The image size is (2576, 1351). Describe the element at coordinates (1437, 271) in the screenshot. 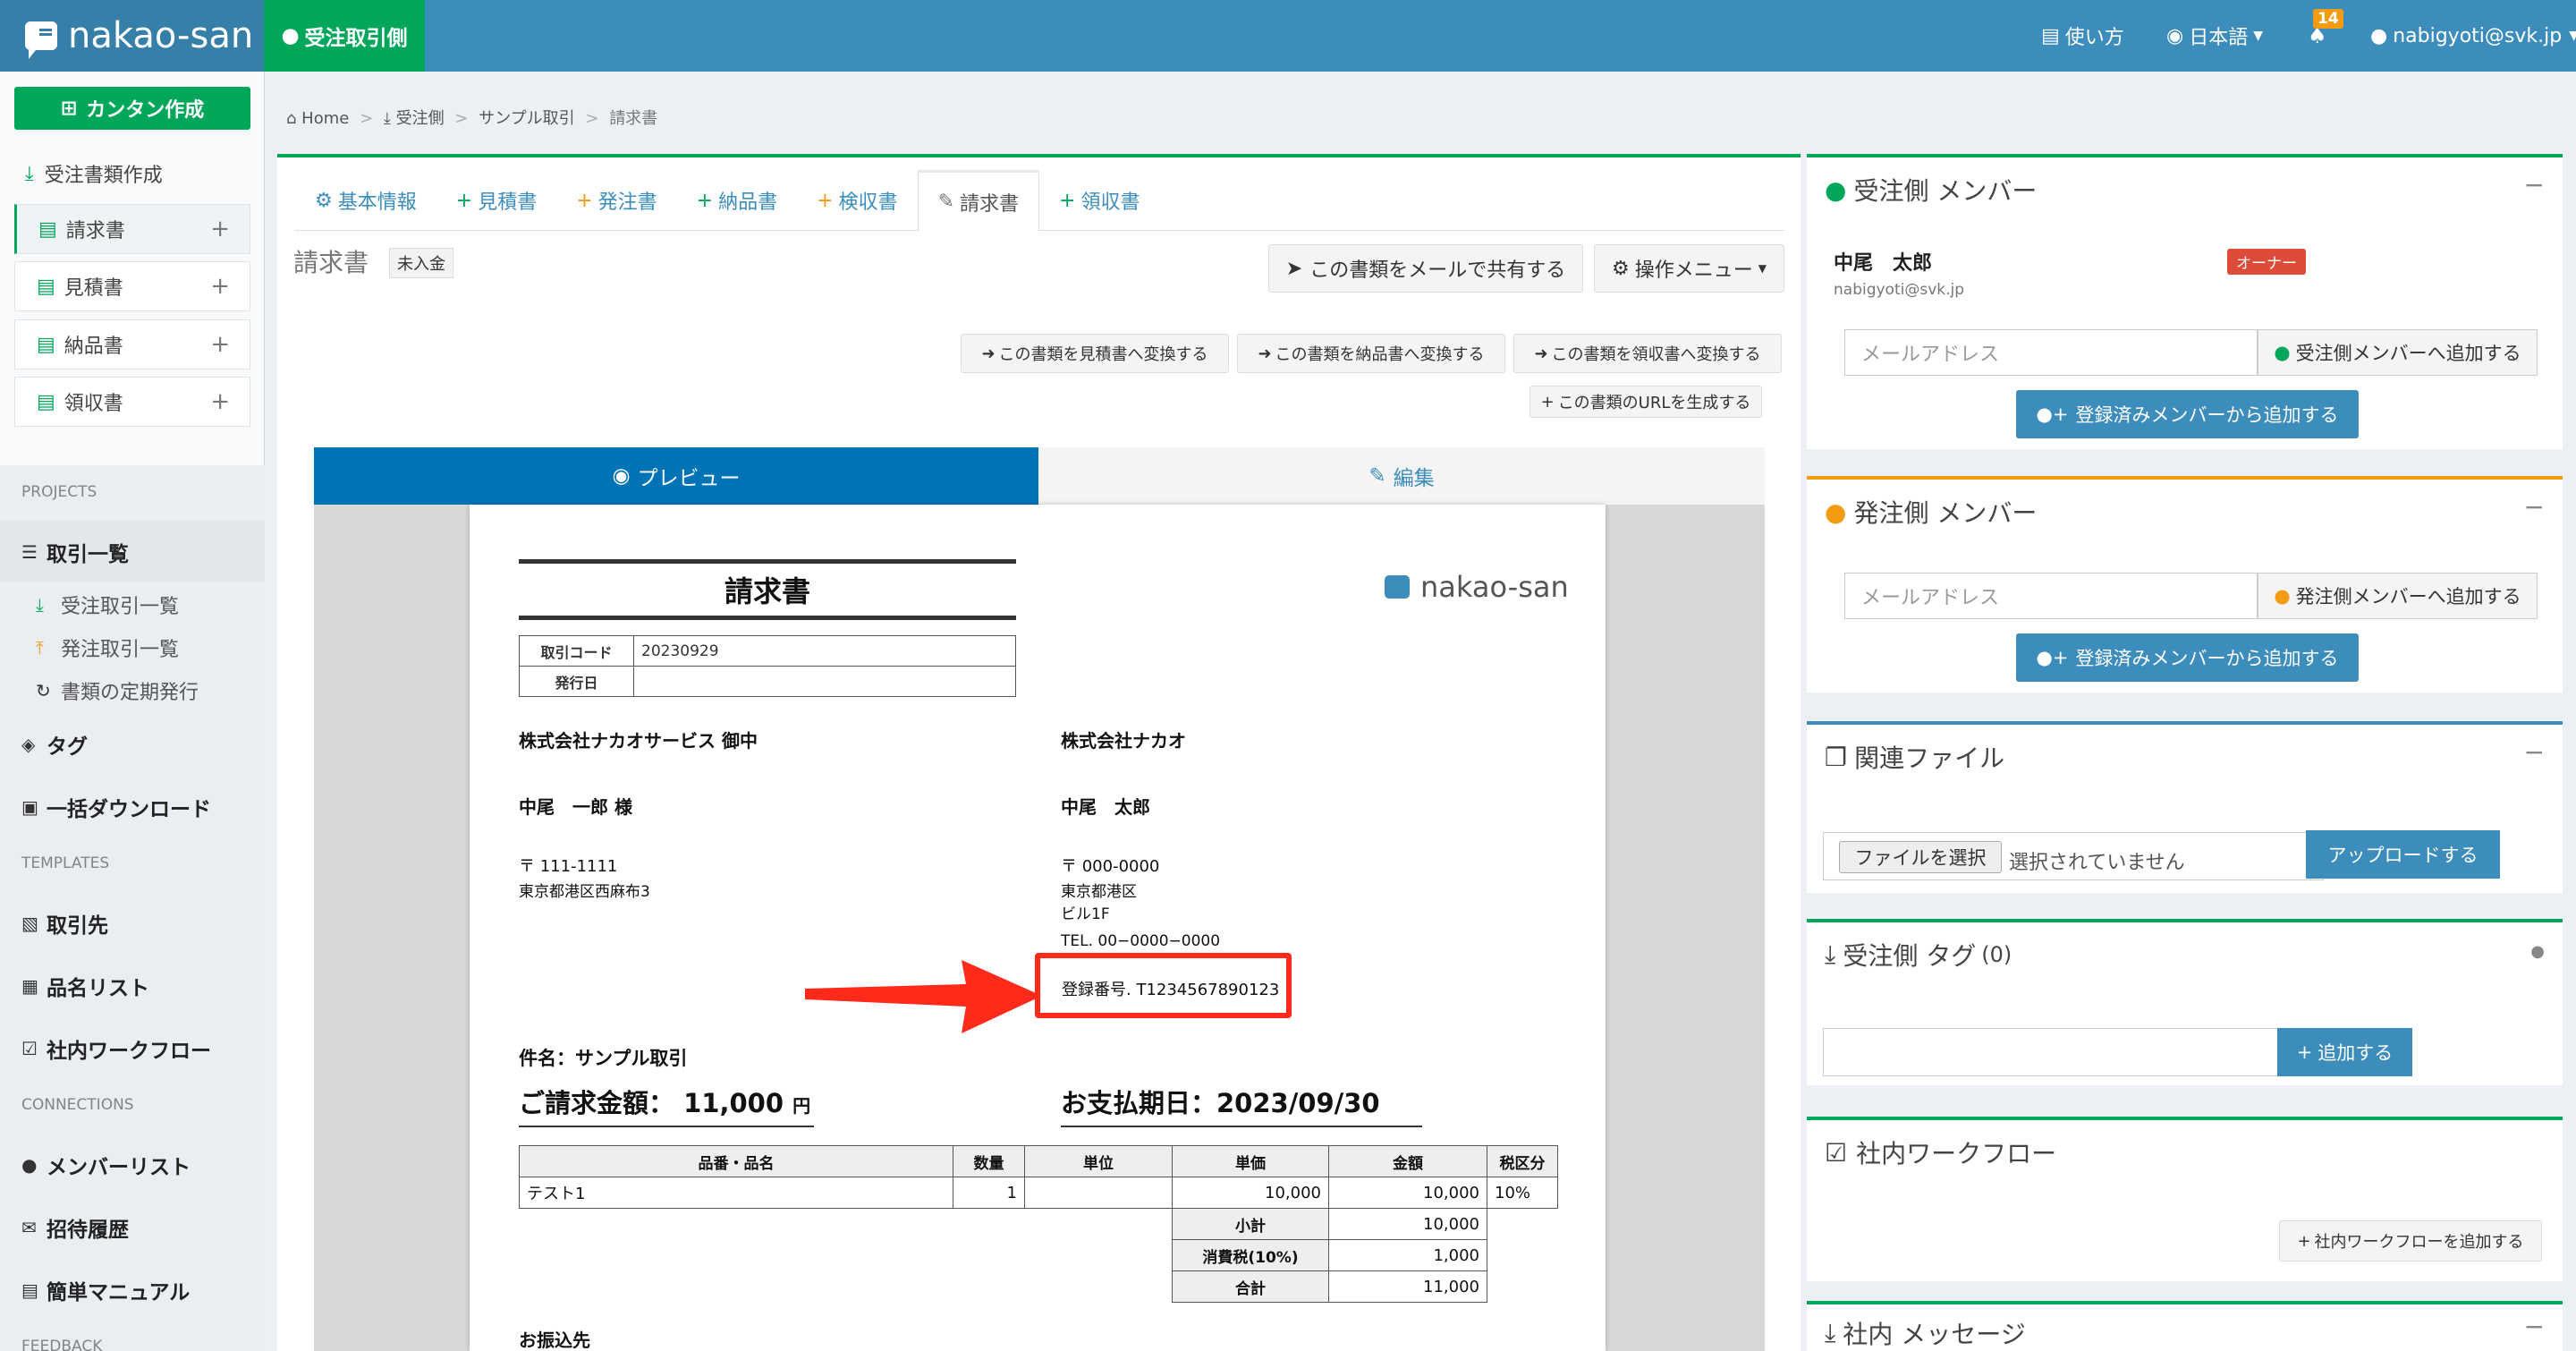

I see `share-label: この書類をメールで共有する` at that location.